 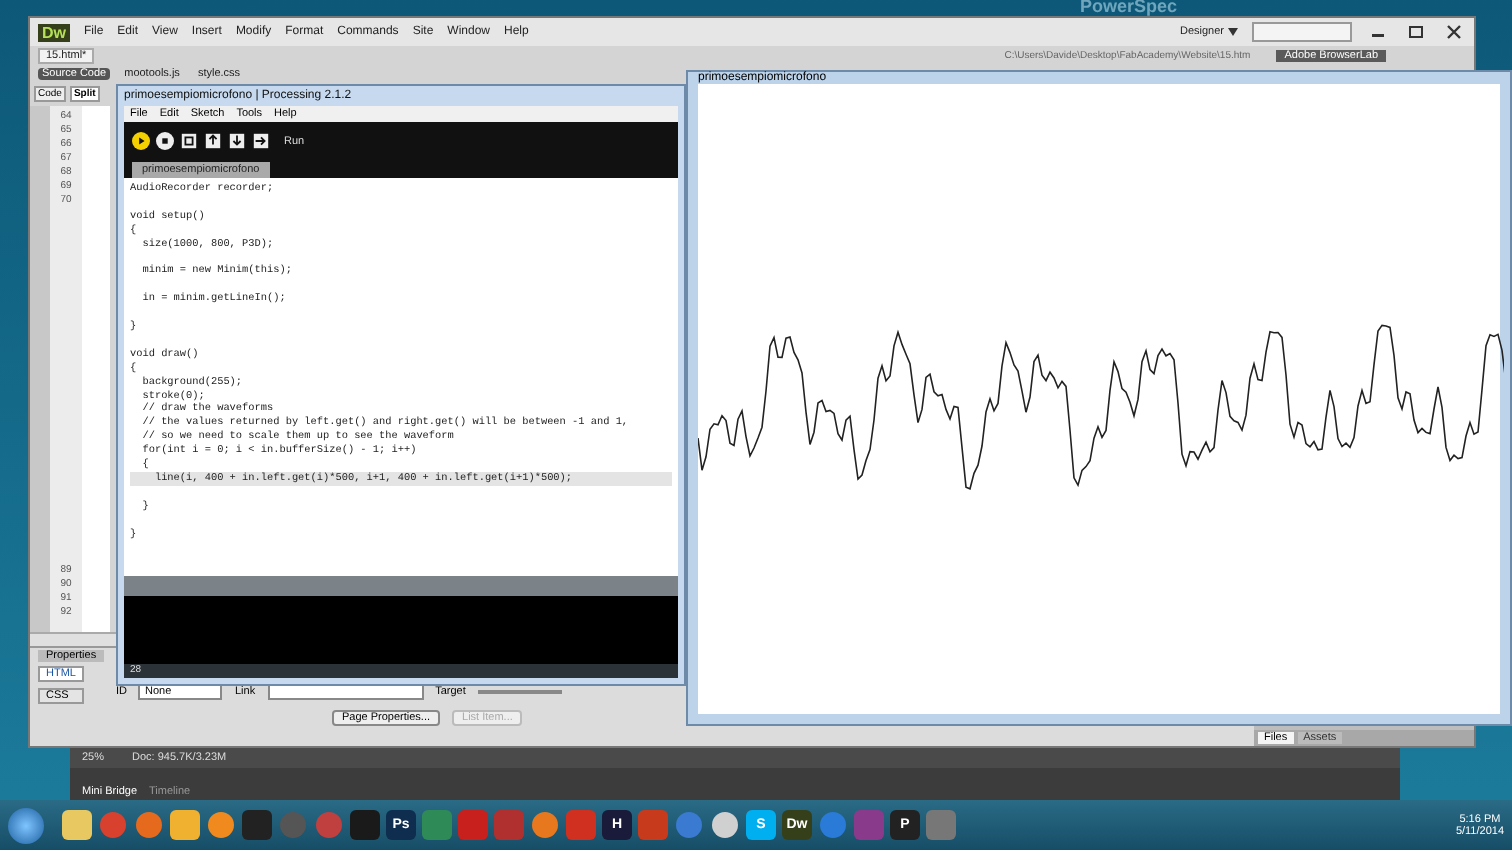 What do you see at coordinates (1302, 32) in the screenshot?
I see `search-field` at bounding box center [1302, 32].